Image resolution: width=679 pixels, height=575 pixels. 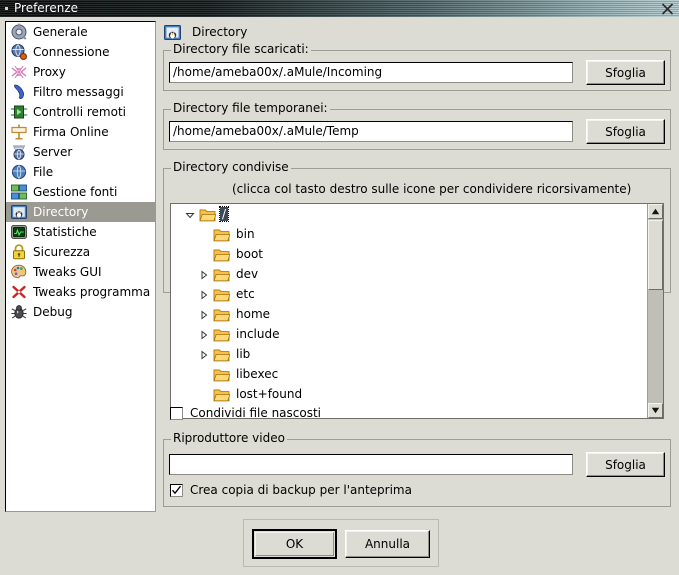 I want to click on downloads-directory-input: /home/ameba00x/.aMule/Incoming, so click(x=371, y=72).